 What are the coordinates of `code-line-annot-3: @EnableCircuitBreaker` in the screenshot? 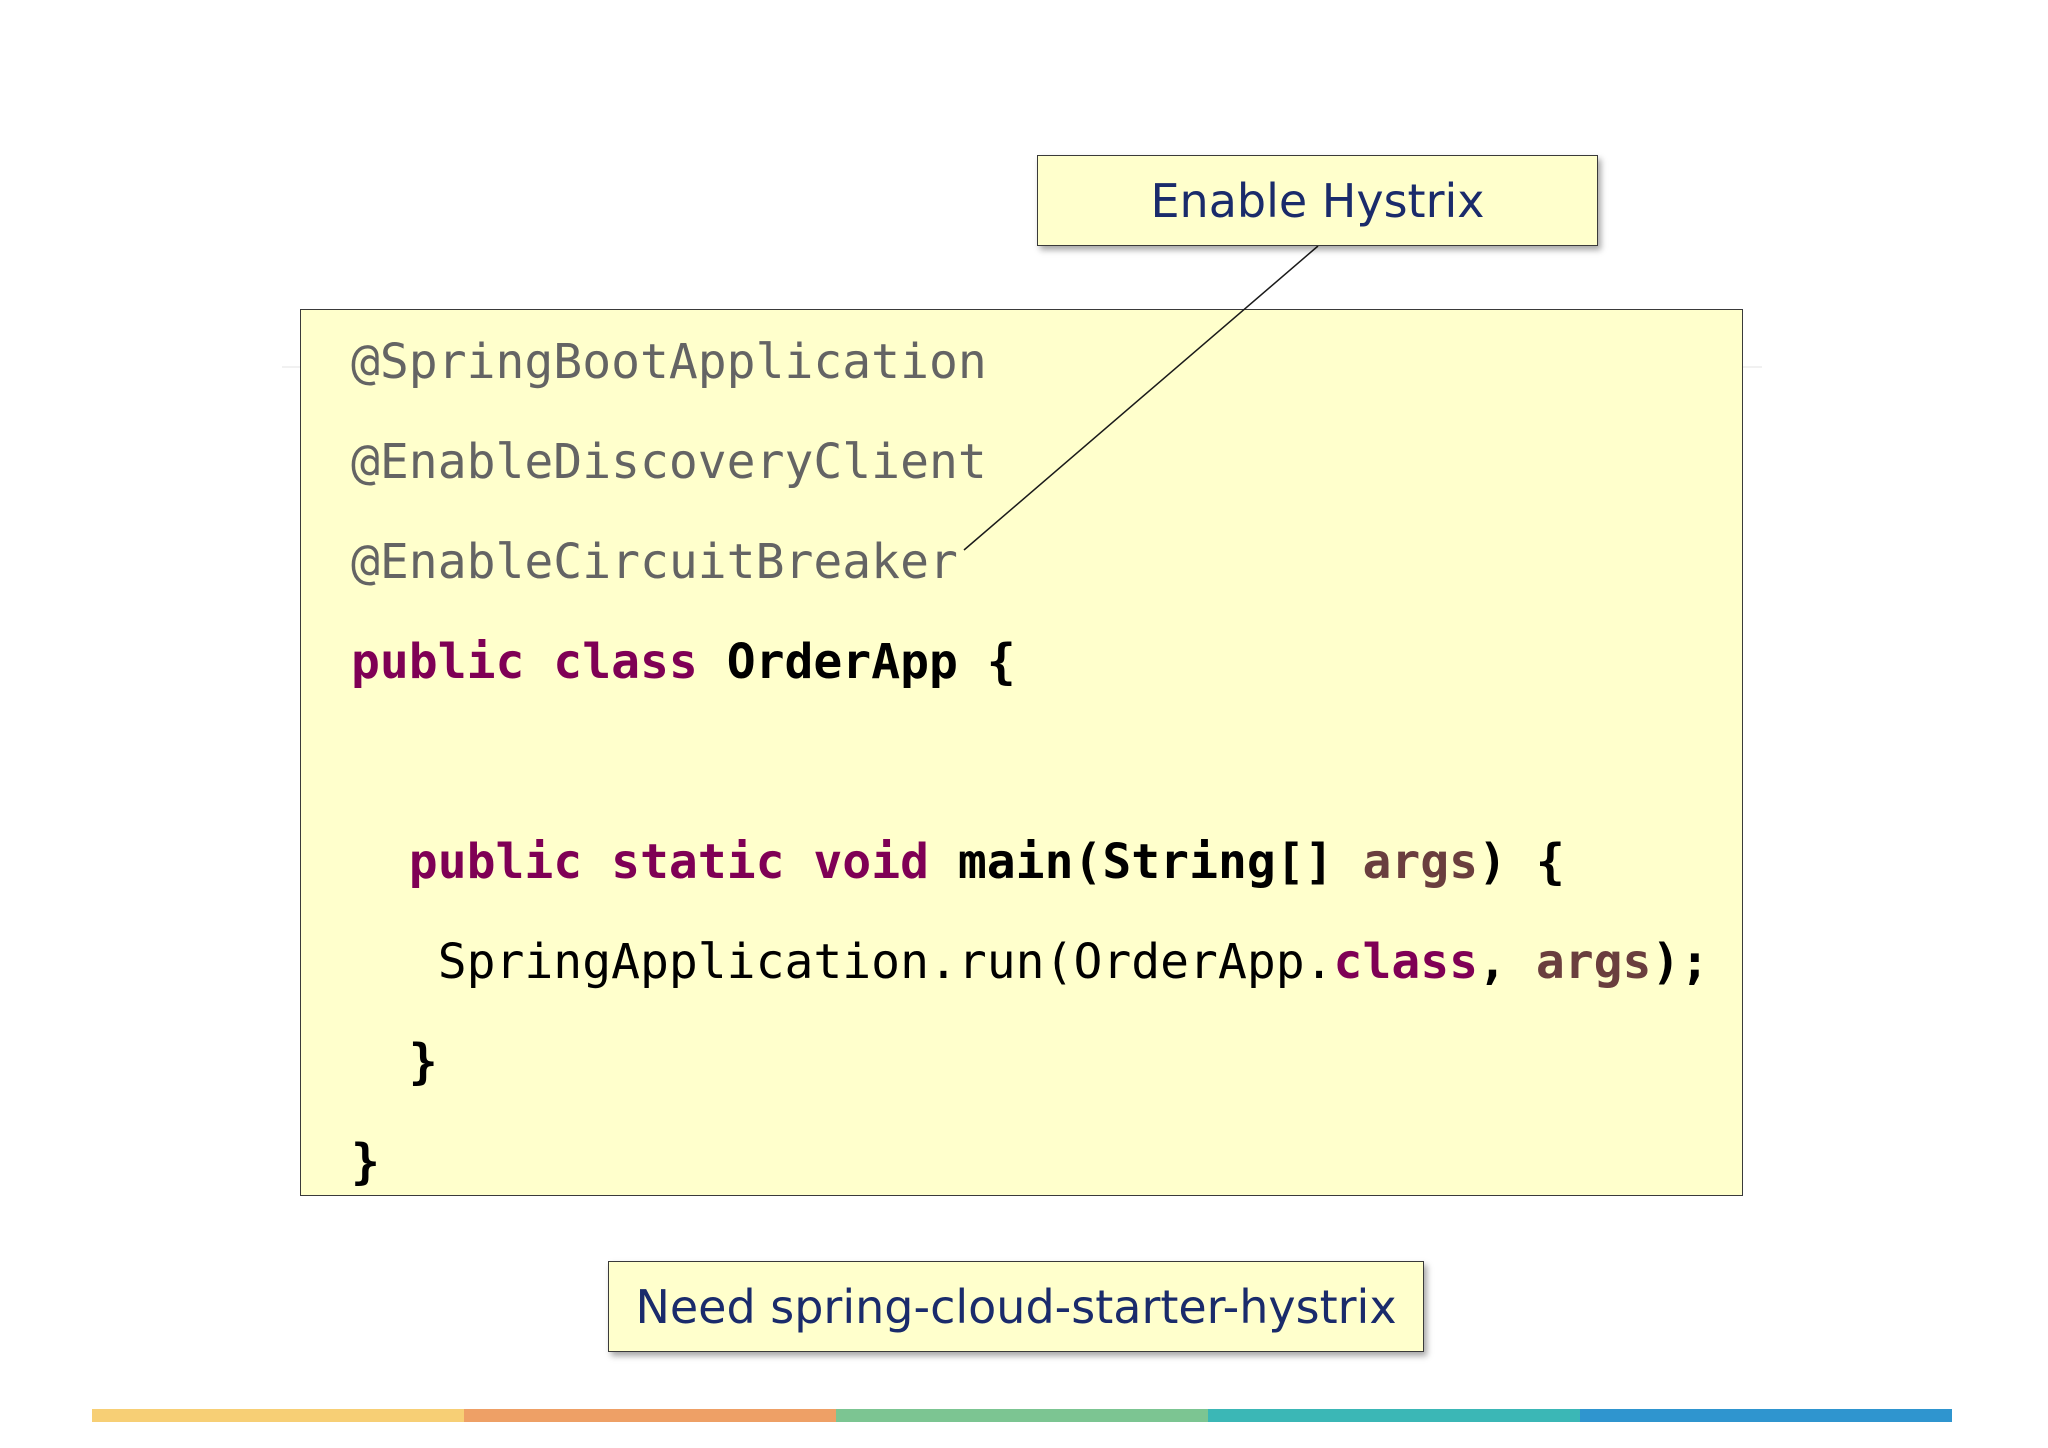 It's located at (654, 562).